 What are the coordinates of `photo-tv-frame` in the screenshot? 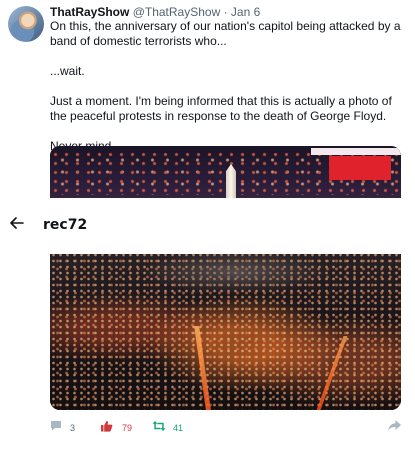 It's located at (356, 151).